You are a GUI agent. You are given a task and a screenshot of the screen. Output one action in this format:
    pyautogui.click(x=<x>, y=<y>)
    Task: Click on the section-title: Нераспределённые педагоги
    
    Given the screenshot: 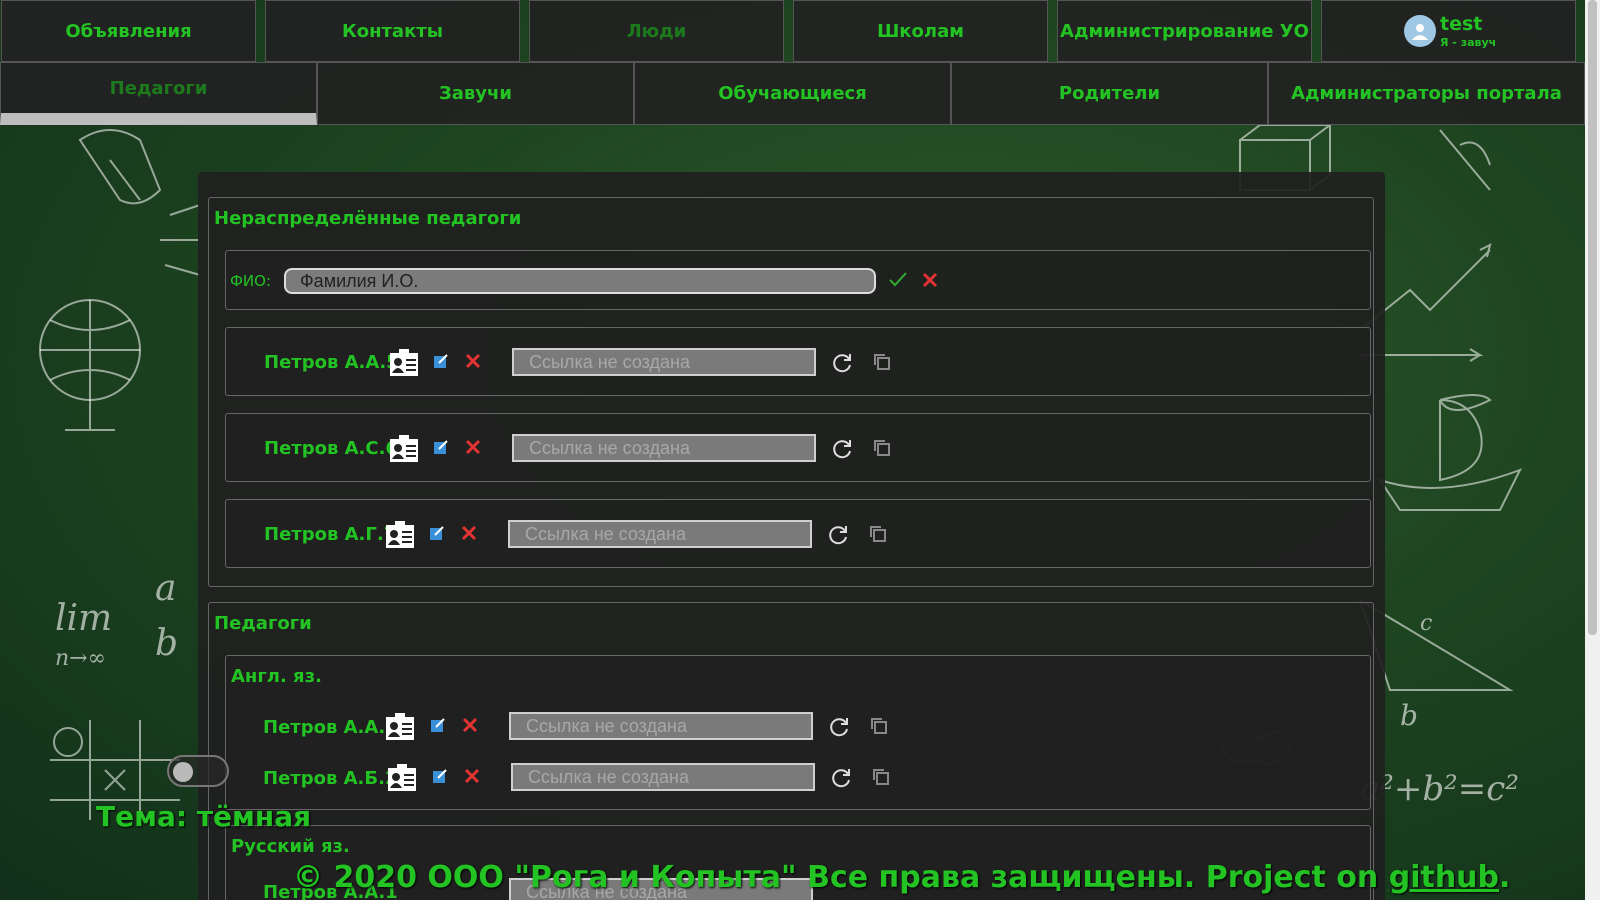 What is the action you would take?
    pyautogui.click(x=368, y=218)
    